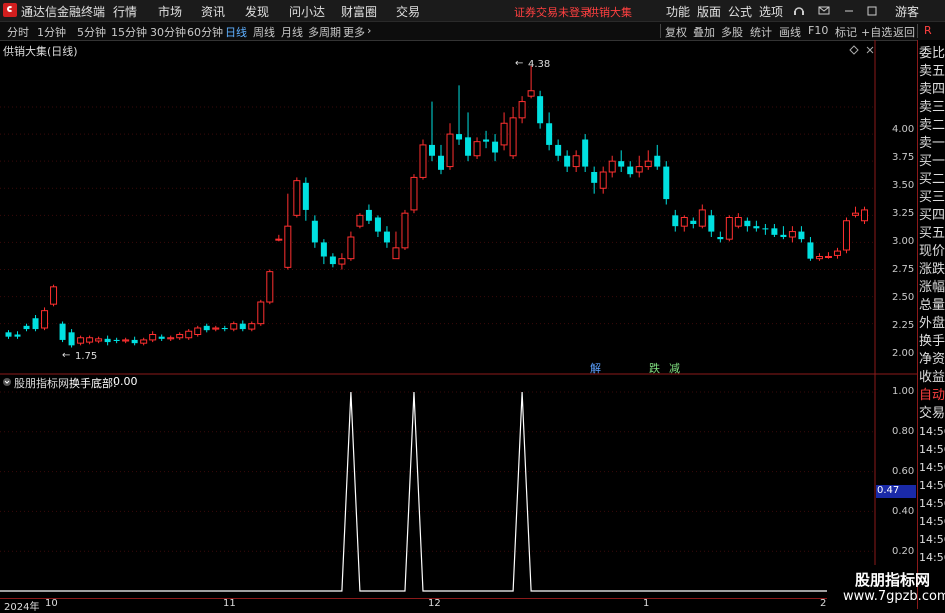 Image resolution: width=945 pixels, height=613 pixels. I want to click on period-30min: 30分钟, so click(168, 32).